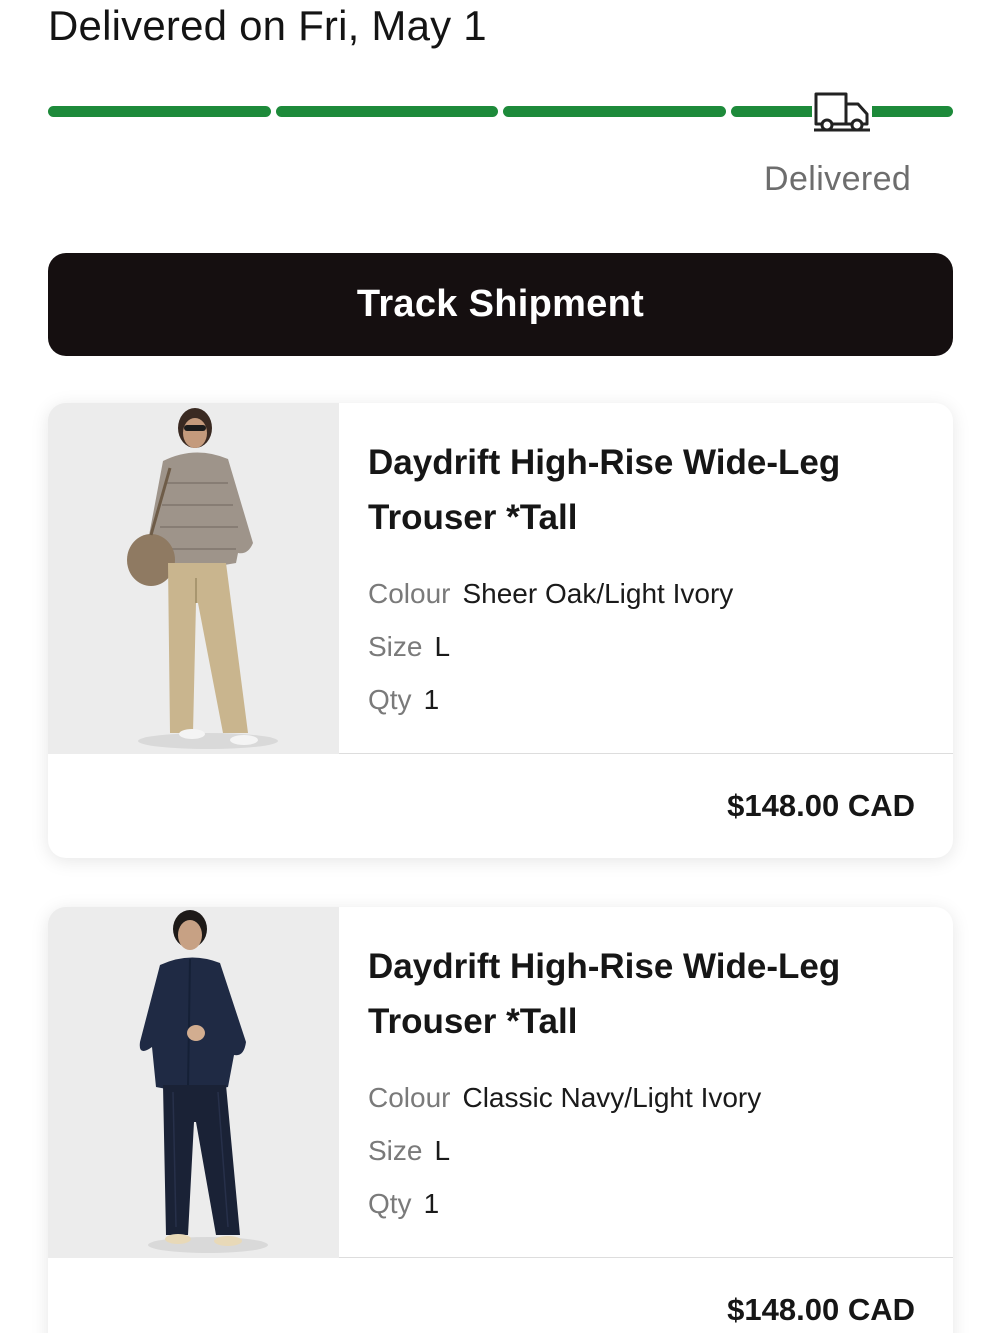 The image size is (1000, 1333). What do you see at coordinates (598, 593) in the screenshot?
I see `colour-value: Sheer Oak/Light Ivory` at bounding box center [598, 593].